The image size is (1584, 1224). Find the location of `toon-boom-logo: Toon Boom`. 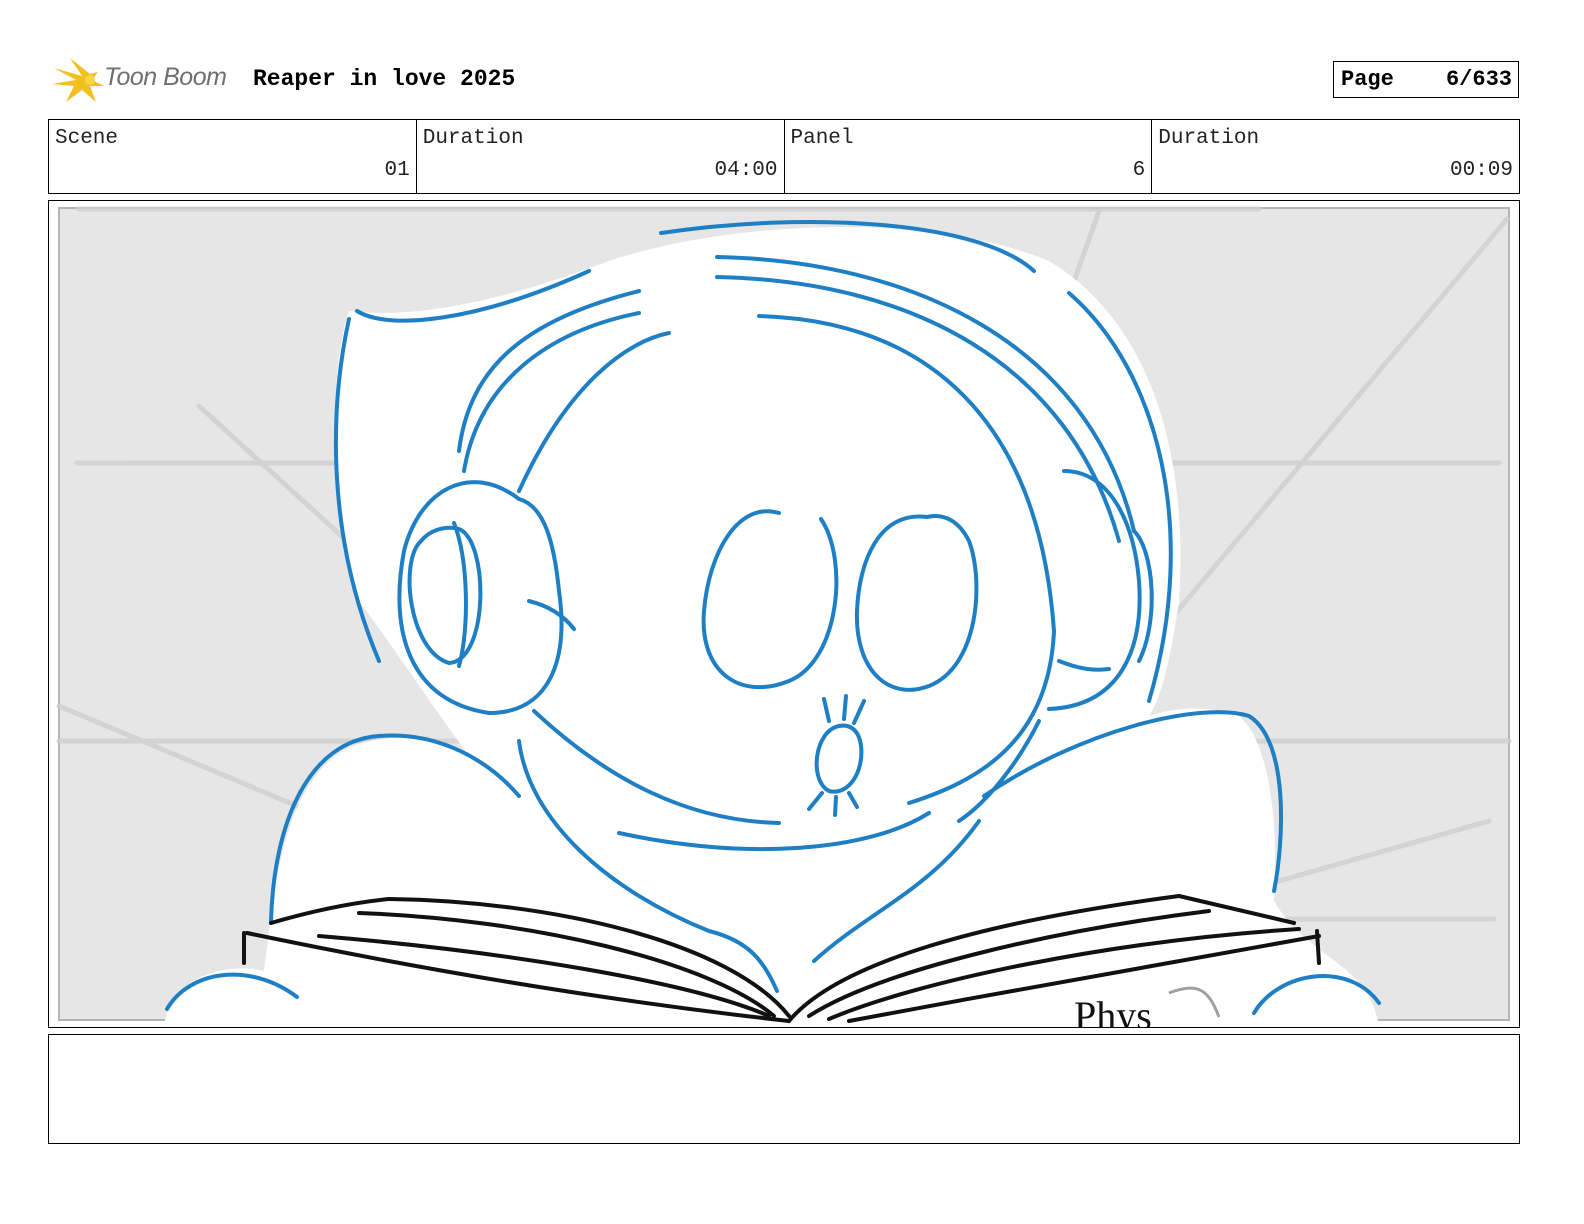

toon-boom-logo: Toon Boom is located at coordinates (145, 81).